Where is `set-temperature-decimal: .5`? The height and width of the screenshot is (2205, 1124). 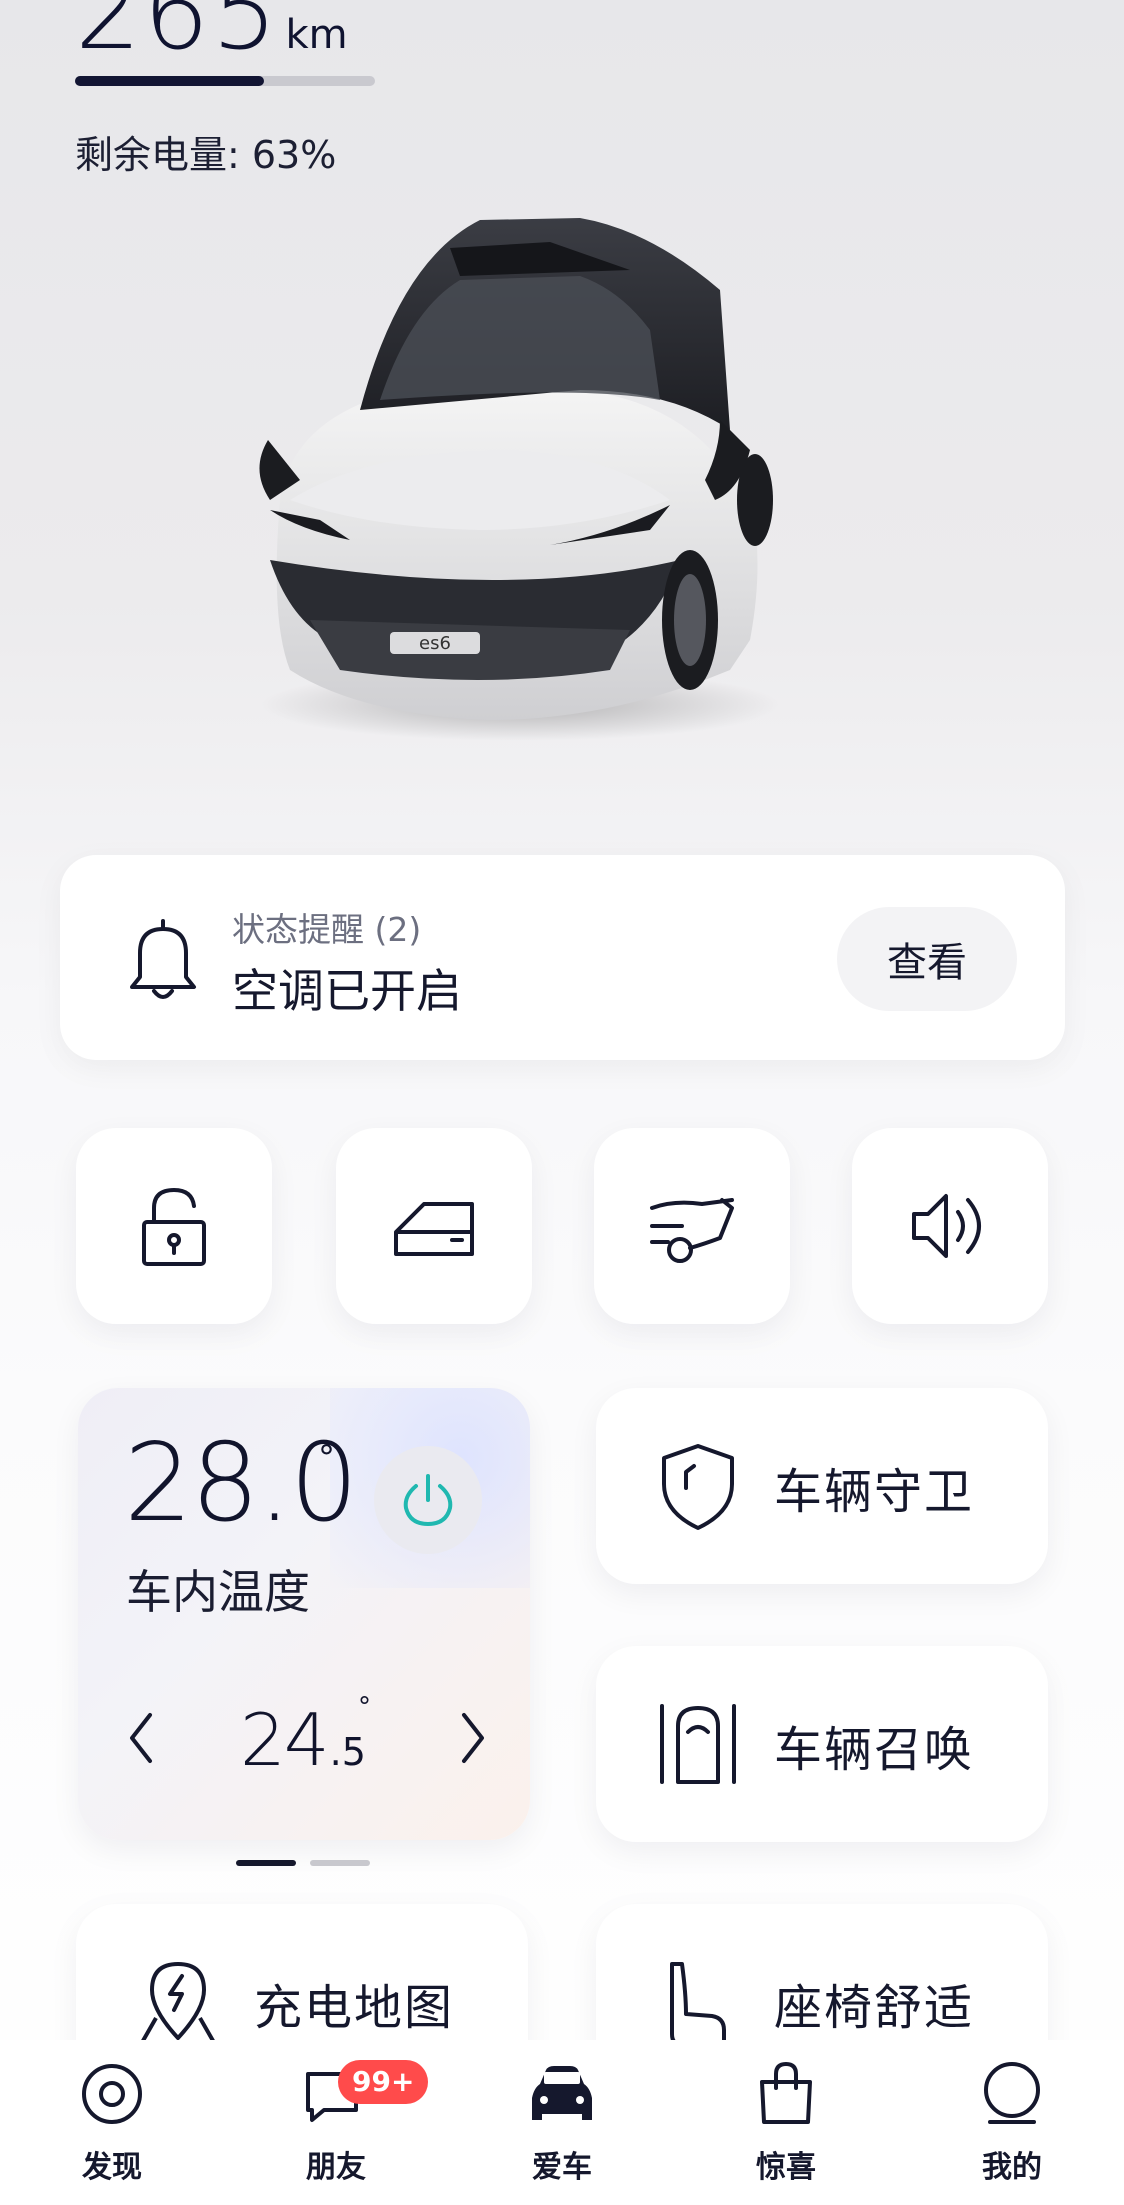
set-temperature-decimal: .5 is located at coordinates (347, 1752).